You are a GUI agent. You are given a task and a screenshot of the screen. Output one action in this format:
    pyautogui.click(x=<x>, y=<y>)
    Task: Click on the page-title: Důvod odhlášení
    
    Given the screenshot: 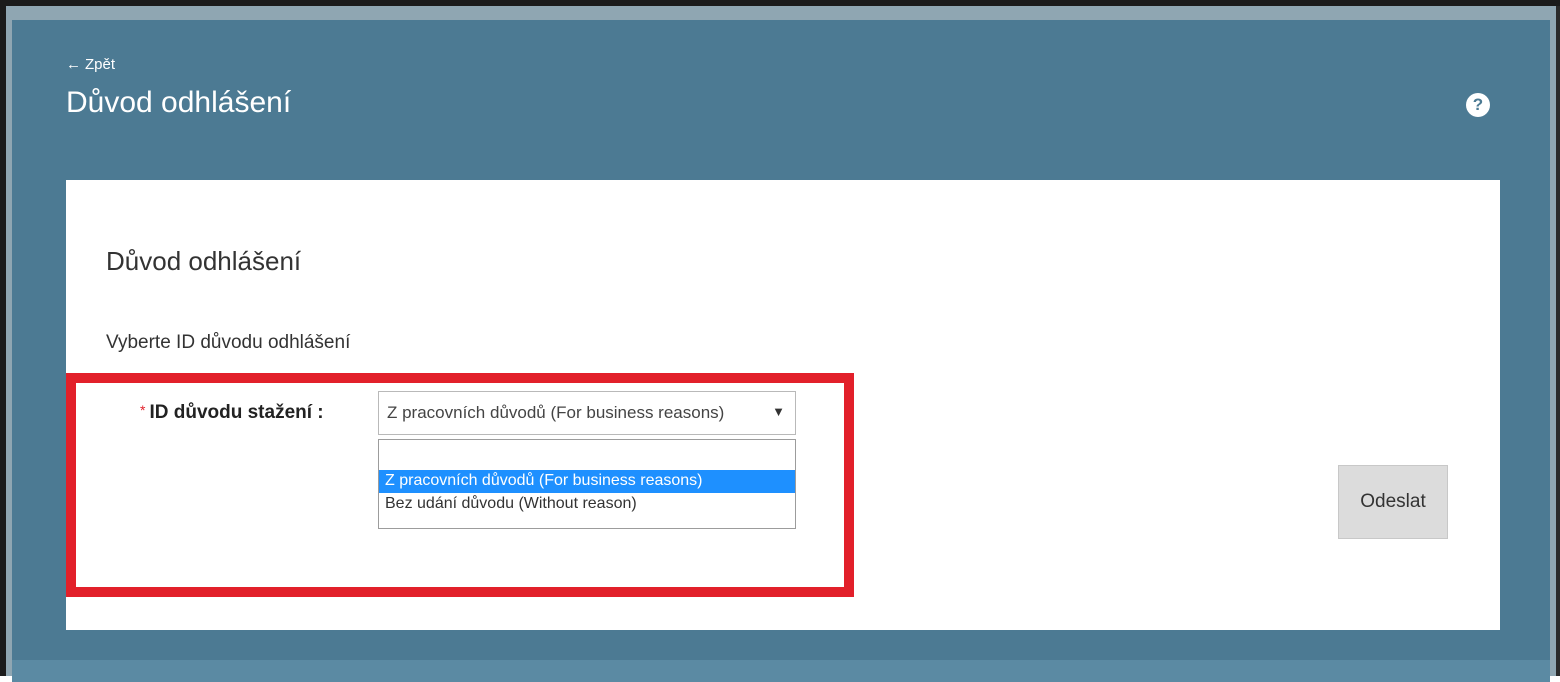 What is the action you would take?
    pyautogui.click(x=179, y=102)
    